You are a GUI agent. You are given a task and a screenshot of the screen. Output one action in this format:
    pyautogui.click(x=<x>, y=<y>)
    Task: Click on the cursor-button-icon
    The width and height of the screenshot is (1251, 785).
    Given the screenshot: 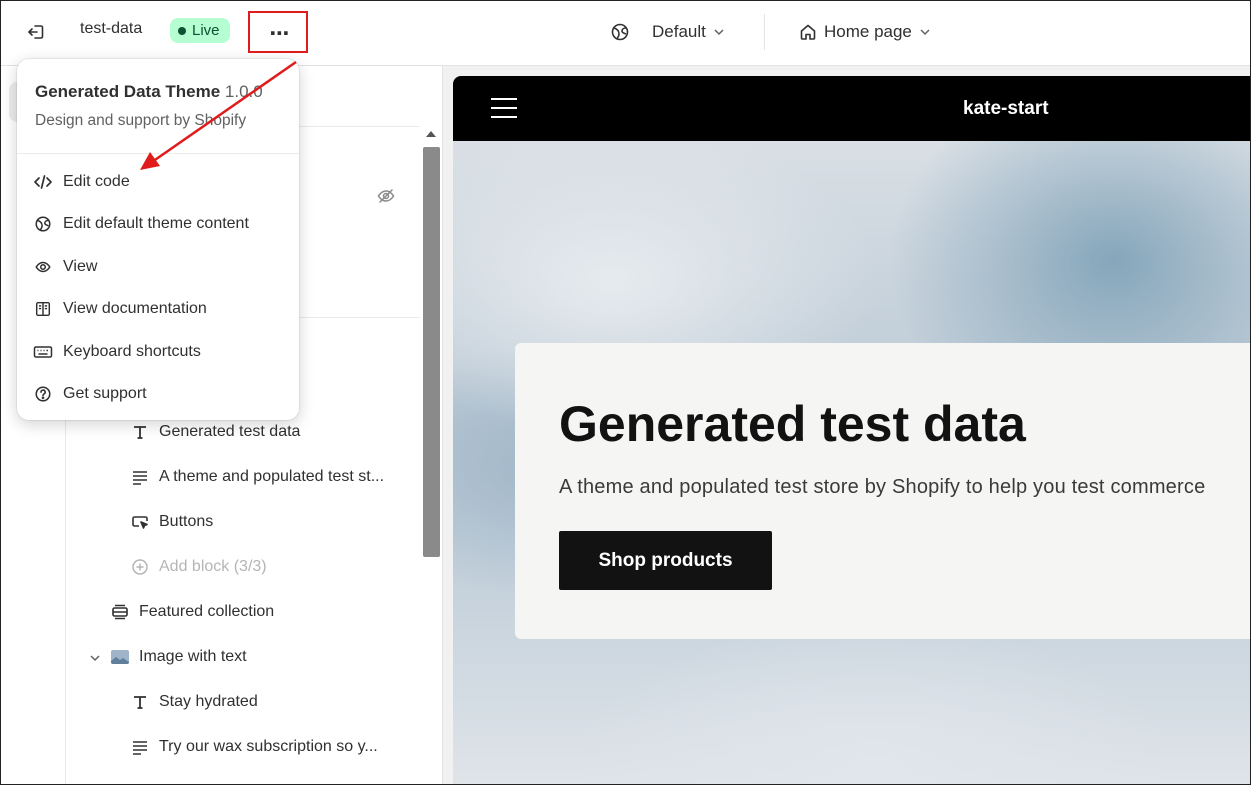 What is the action you would take?
    pyautogui.click(x=140, y=522)
    